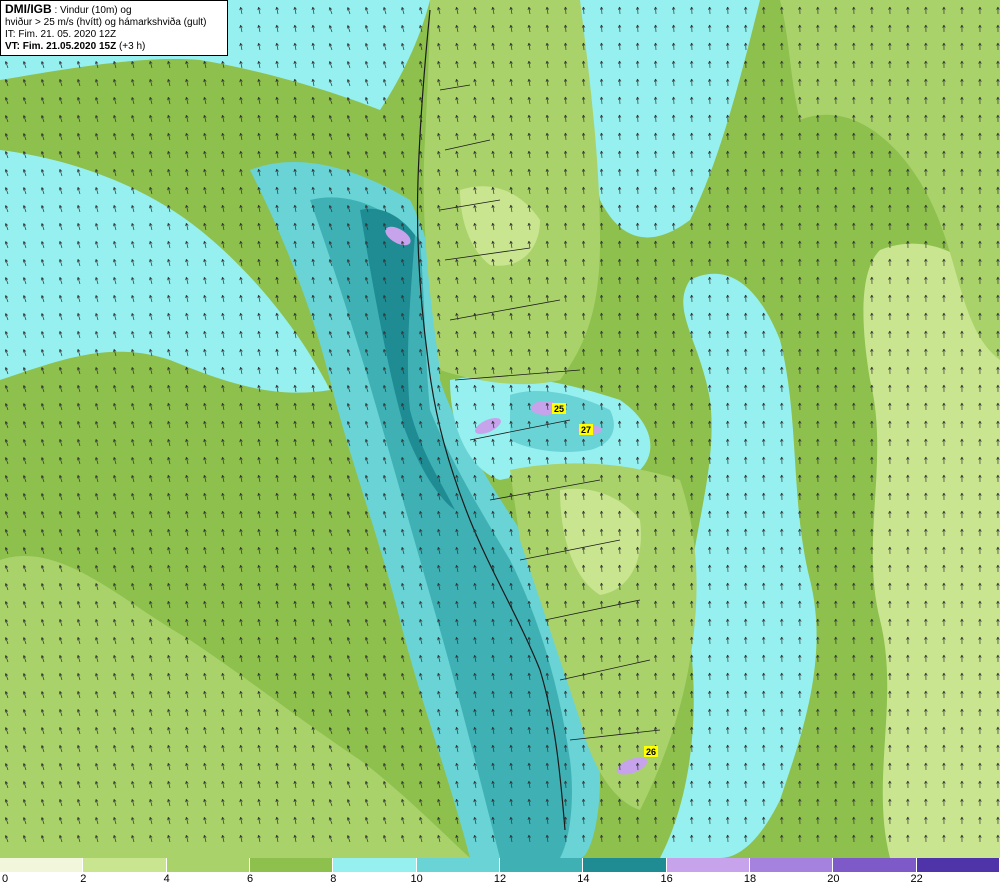  What do you see at coordinates (166, 879) in the screenshot?
I see `legend-tick-label: 4` at bounding box center [166, 879].